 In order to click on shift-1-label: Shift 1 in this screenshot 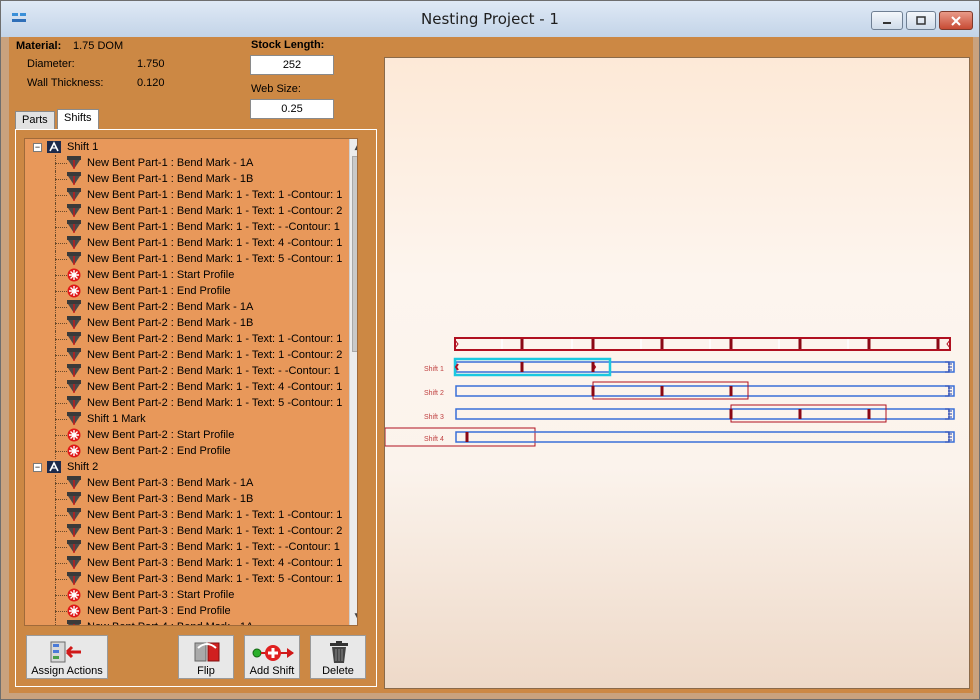, I will do `click(434, 369)`.